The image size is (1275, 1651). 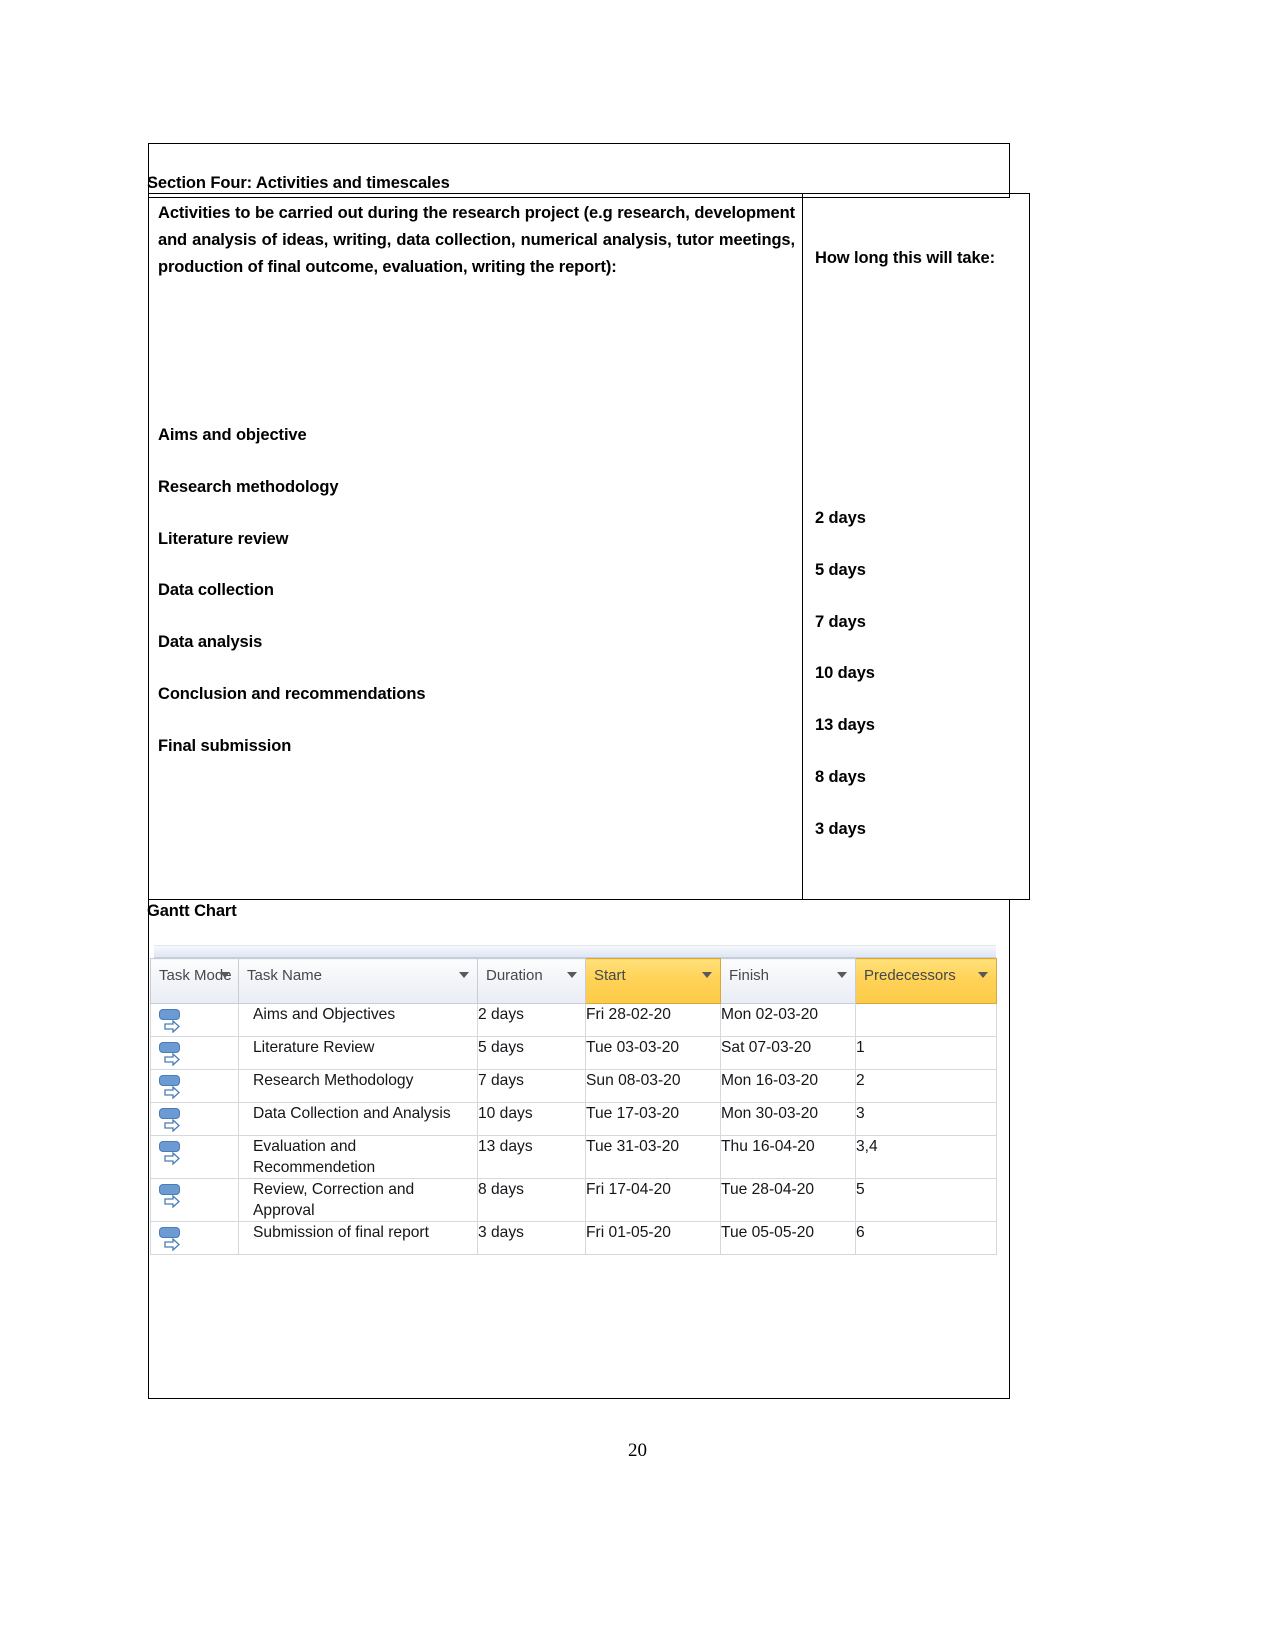 I want to click on task-finish-cell: Mon 02-03-20, so click(x=788, y=1020).